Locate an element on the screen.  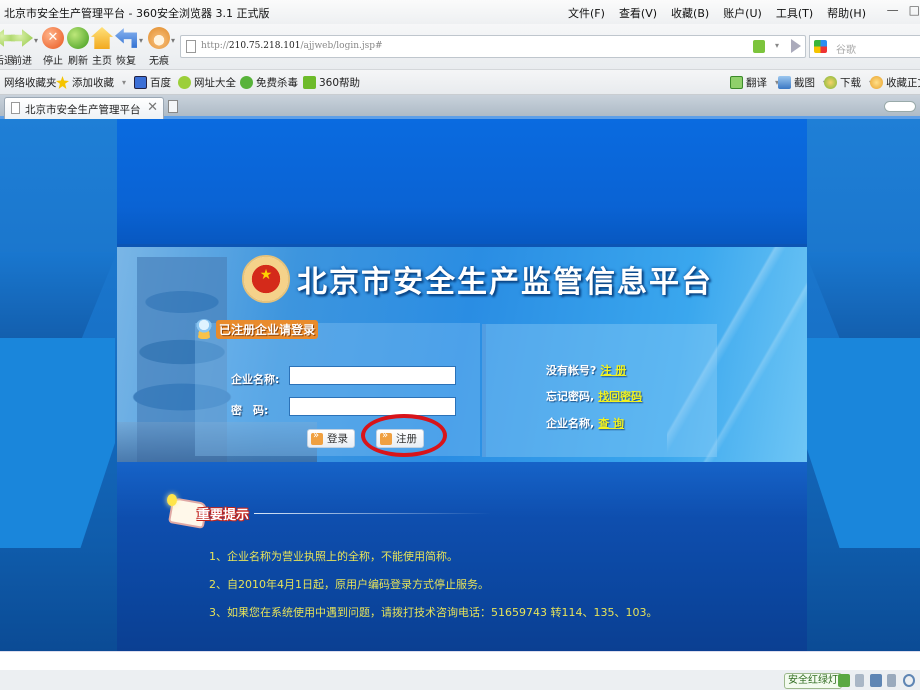
register-link: 注 册 is located at coordinates (613, 370).